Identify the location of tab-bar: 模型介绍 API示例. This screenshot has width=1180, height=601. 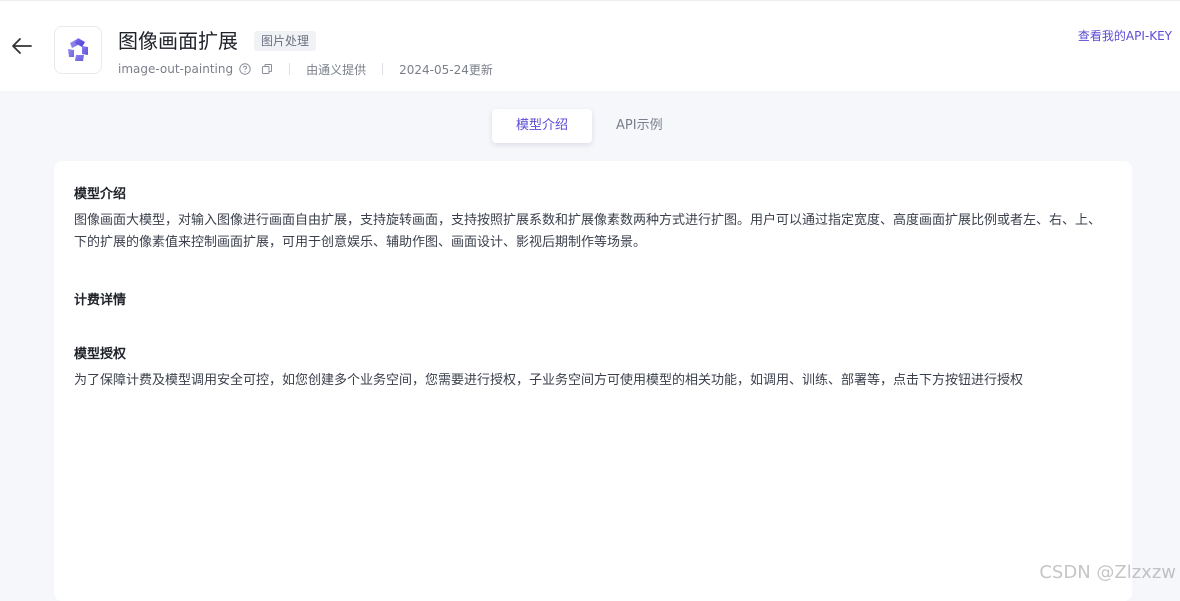
(589, 126).